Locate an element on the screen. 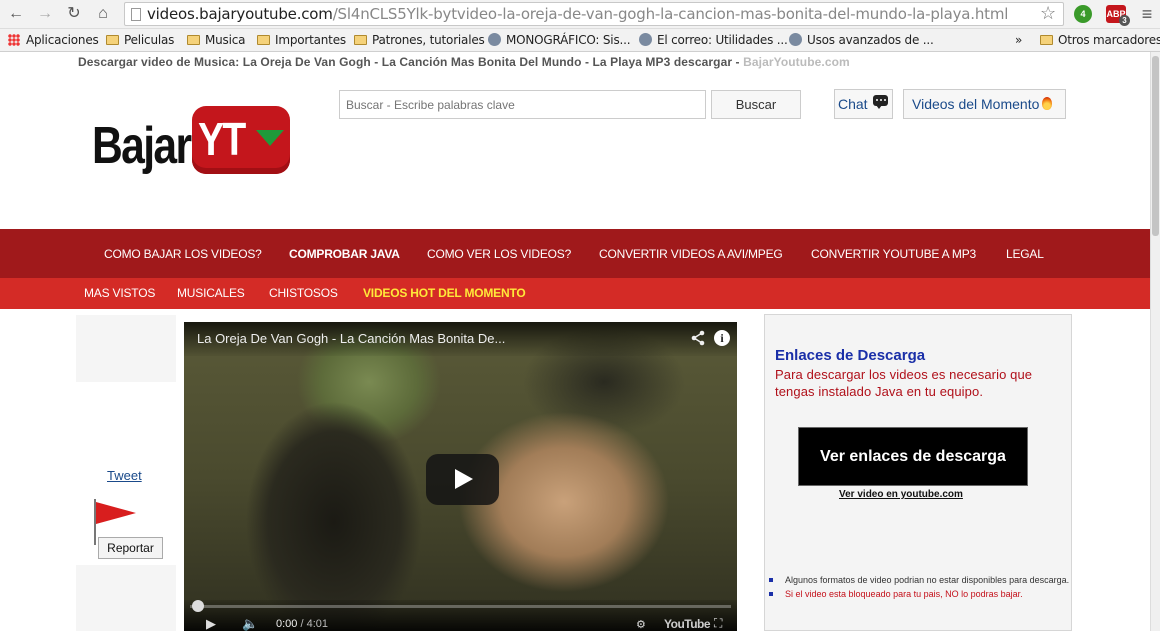 This screenshot has height=631, width=1160. volume-icon: 🔈 is located at coordinates (250, 623).